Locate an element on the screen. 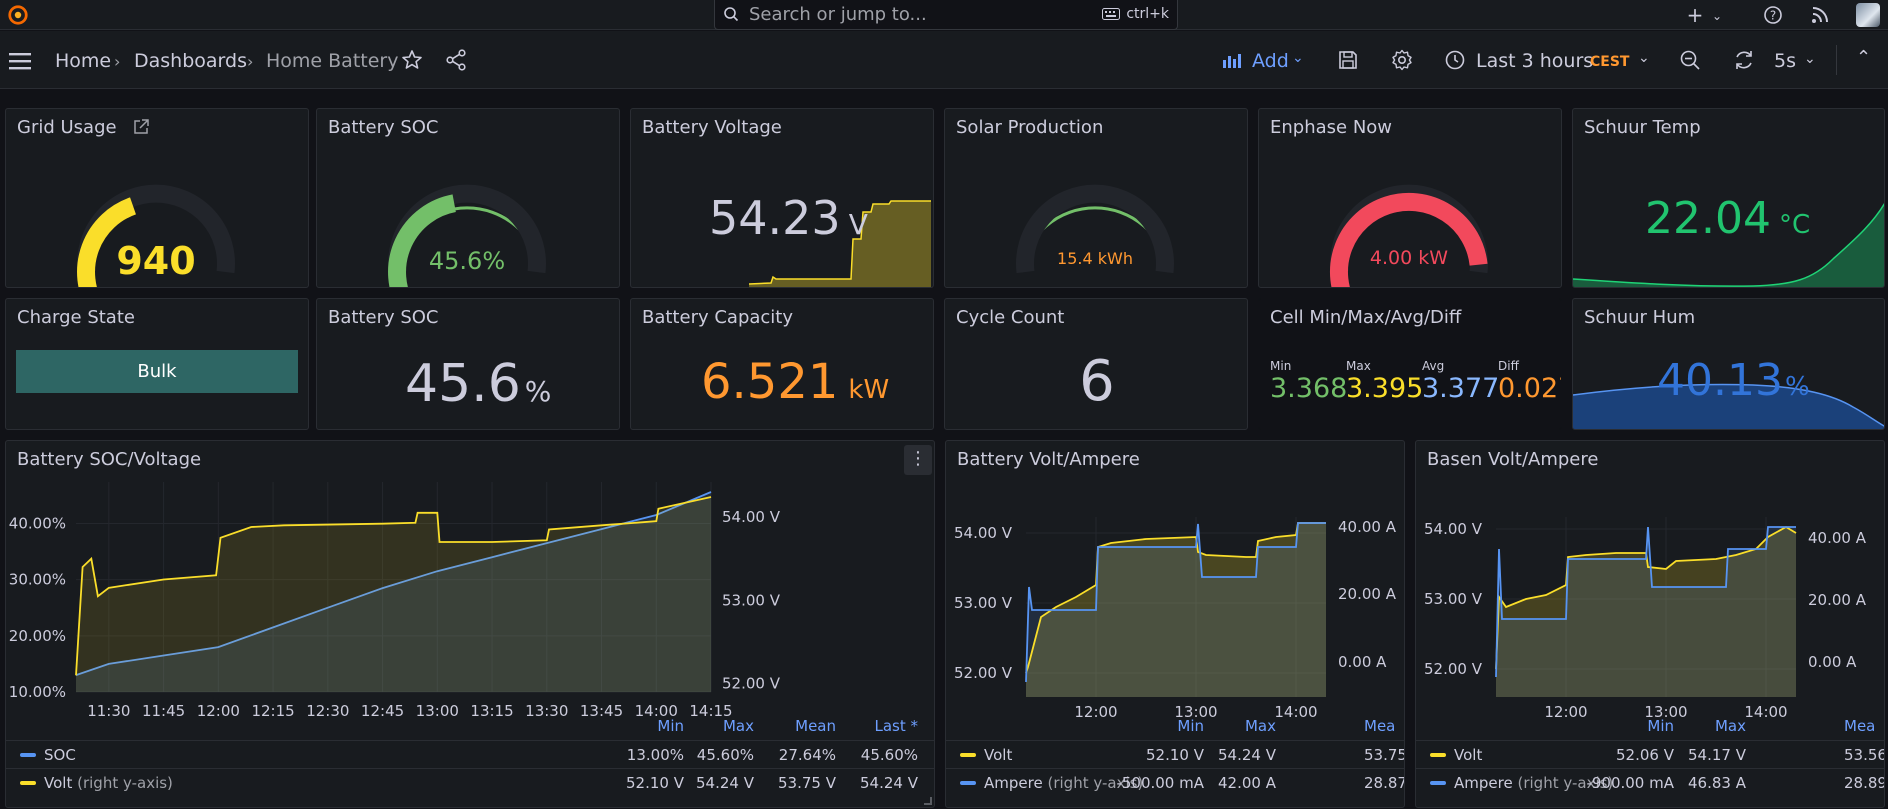 The width and height of the screenshot is (1888, 809). legend-row-soc: SOC 13.00% 45.60% 27.64% 45.60% is located at coordinates (470, 754).